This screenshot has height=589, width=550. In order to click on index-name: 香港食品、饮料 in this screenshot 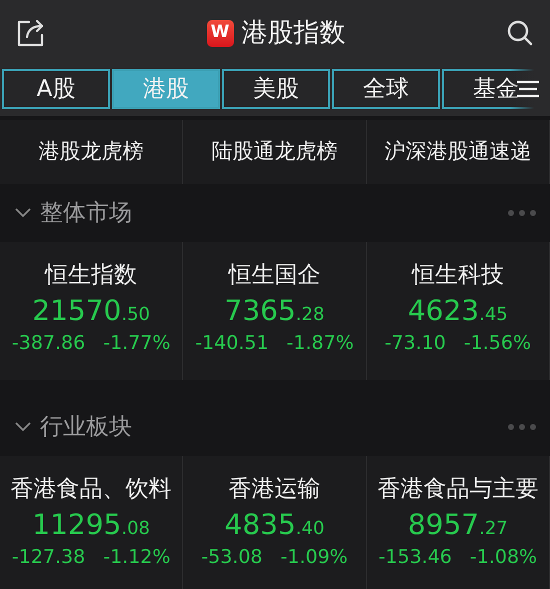, I will do `click(91, 489)`.